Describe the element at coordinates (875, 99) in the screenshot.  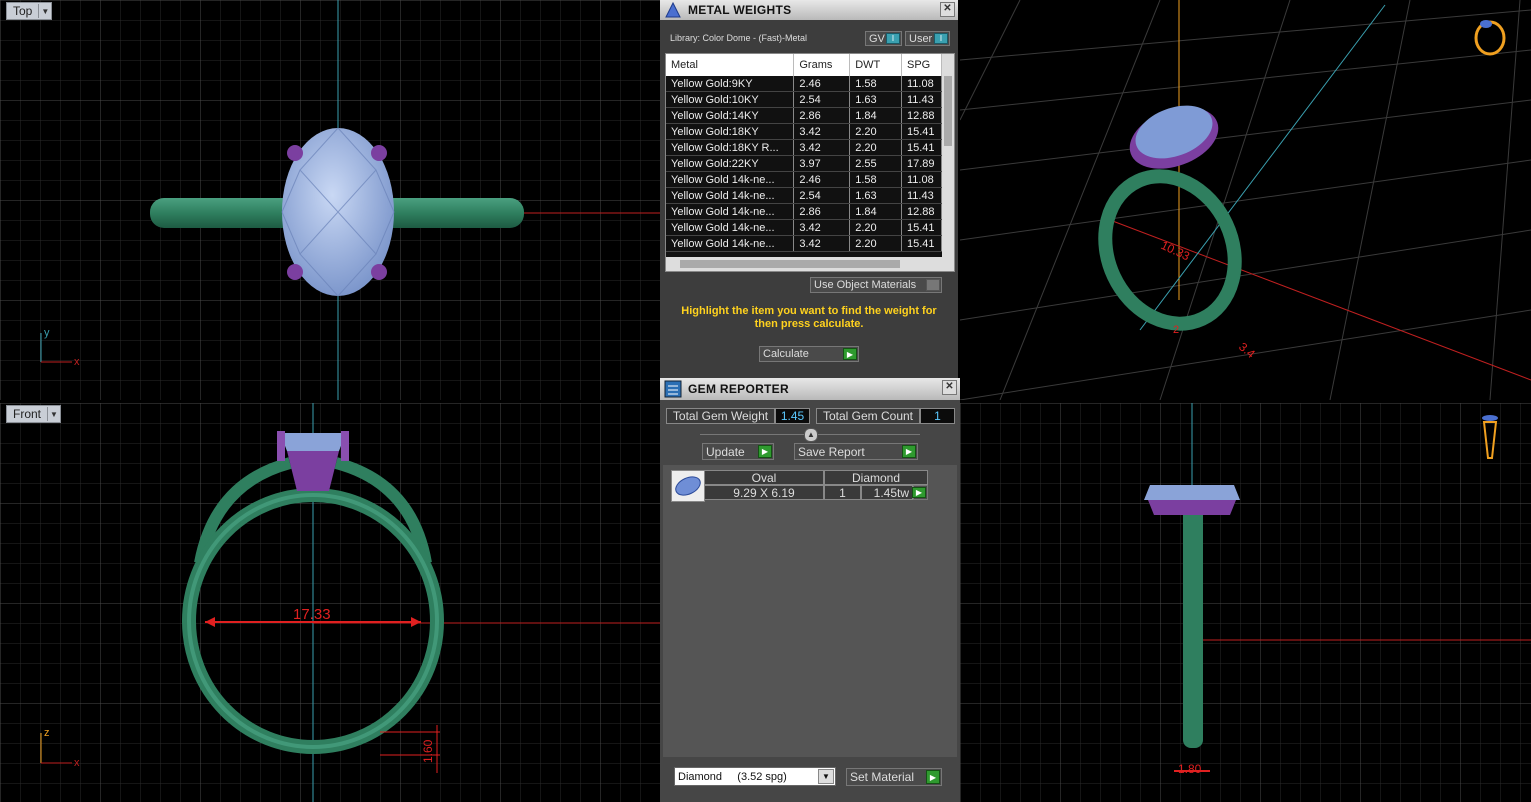
I see `metal-dwt: 1.63` at that location.